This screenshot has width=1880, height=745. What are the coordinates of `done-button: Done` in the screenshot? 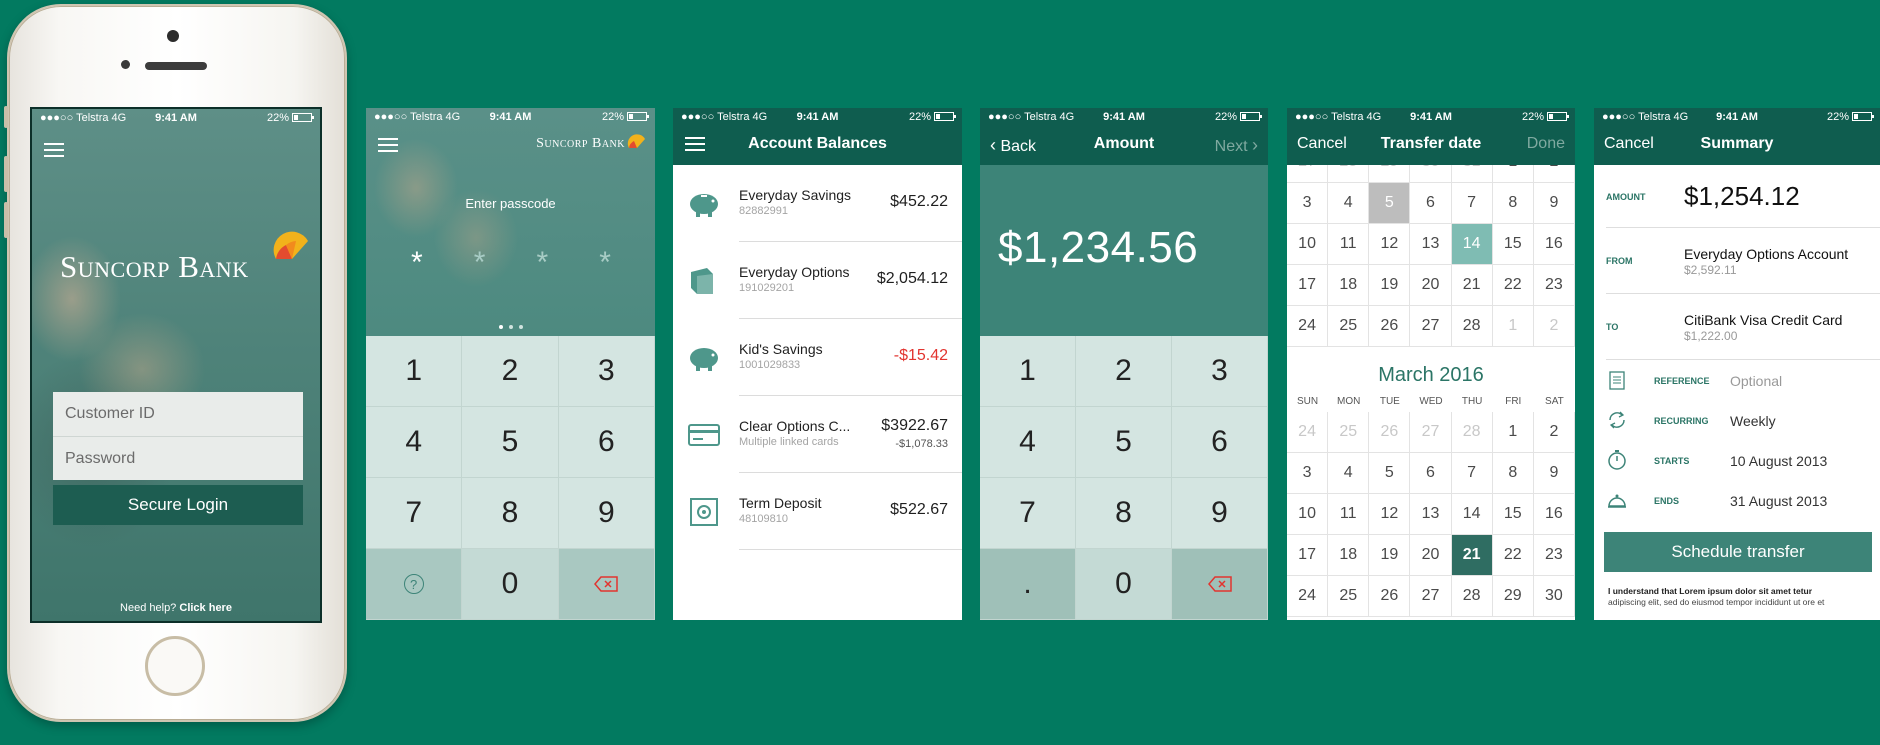 It's located at (1546, 144).